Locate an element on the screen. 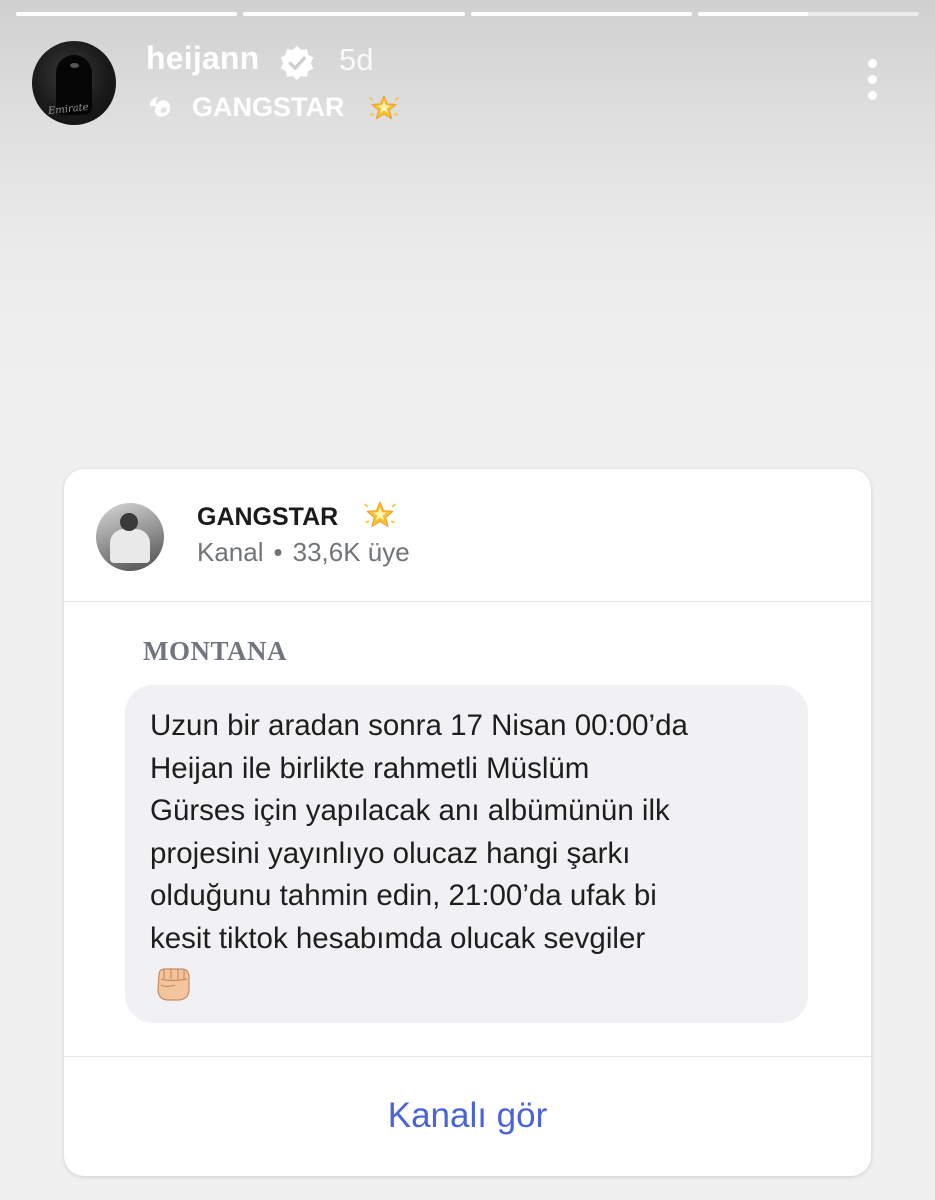  story-time: 5d is located at coordinates (356, 59).